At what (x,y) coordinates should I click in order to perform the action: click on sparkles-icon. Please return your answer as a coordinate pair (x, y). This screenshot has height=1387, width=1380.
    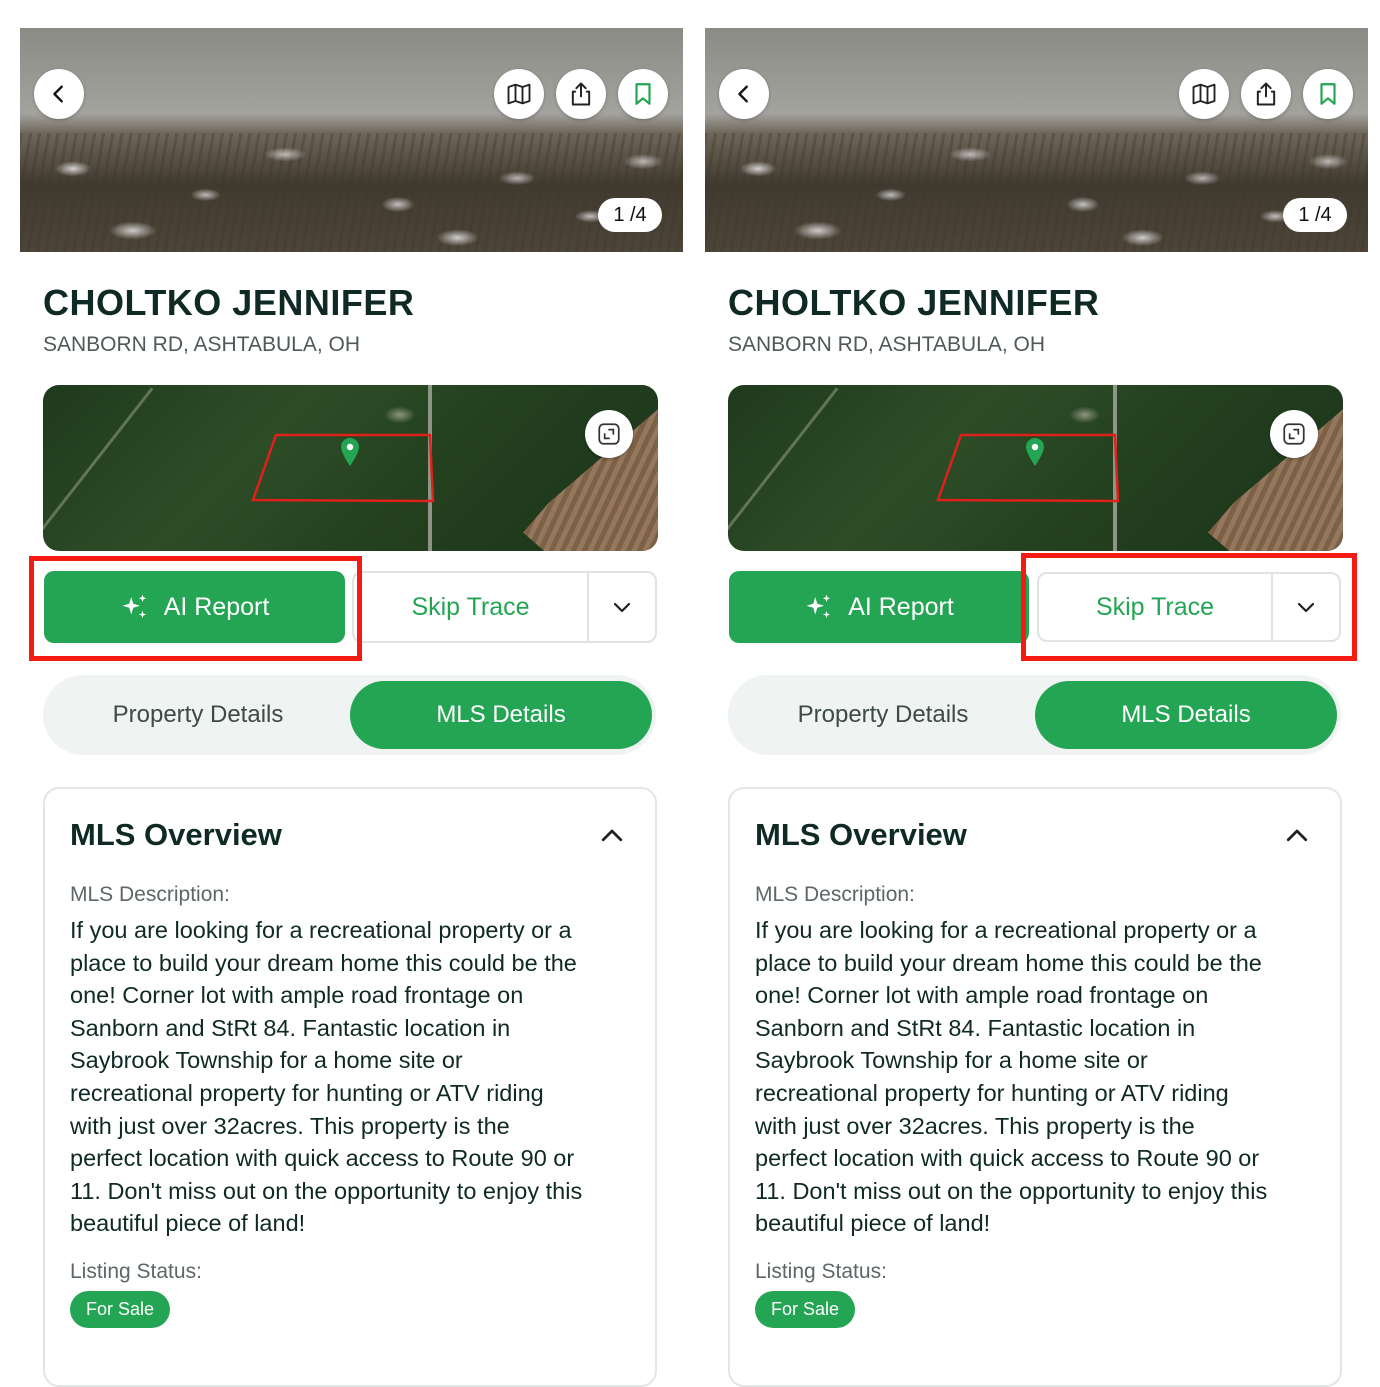
    Looking at the image, I should click on (818, 606).